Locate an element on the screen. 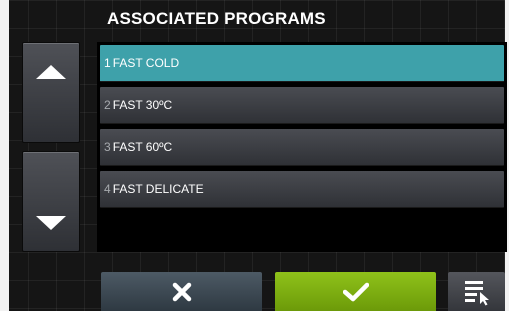 The height and width of the screenshot is (311, 509). check-icon is located at coordinates (355, 291).